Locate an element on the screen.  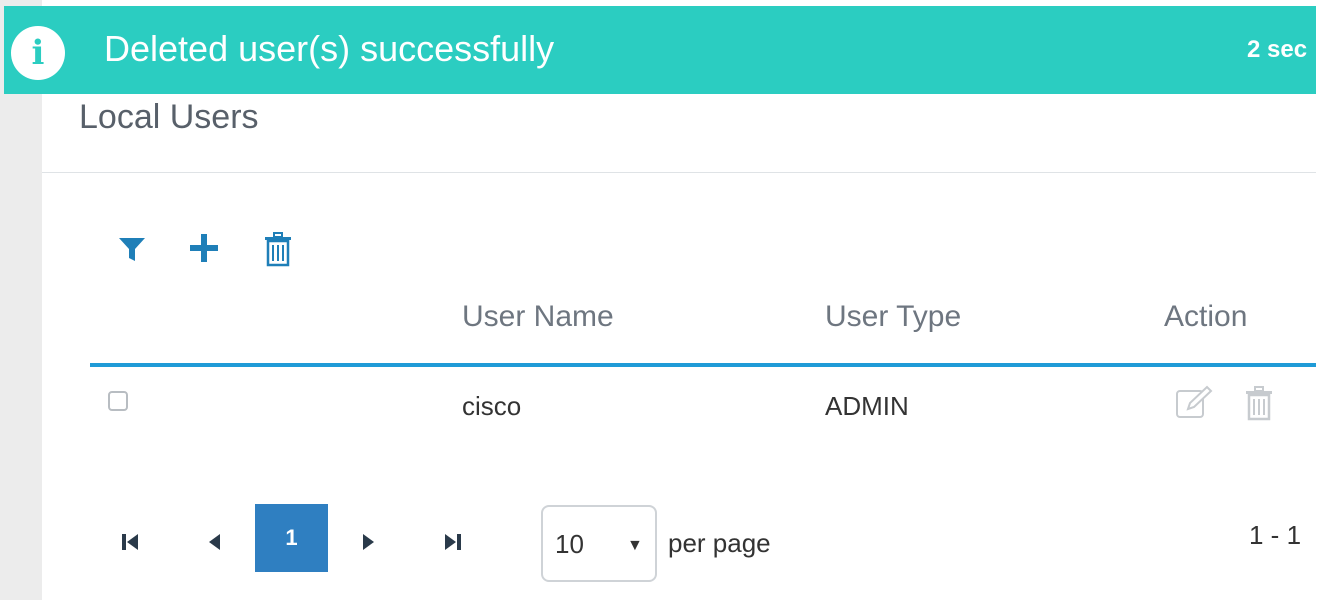
edit-user-button is located at coordinates (1194, 403).